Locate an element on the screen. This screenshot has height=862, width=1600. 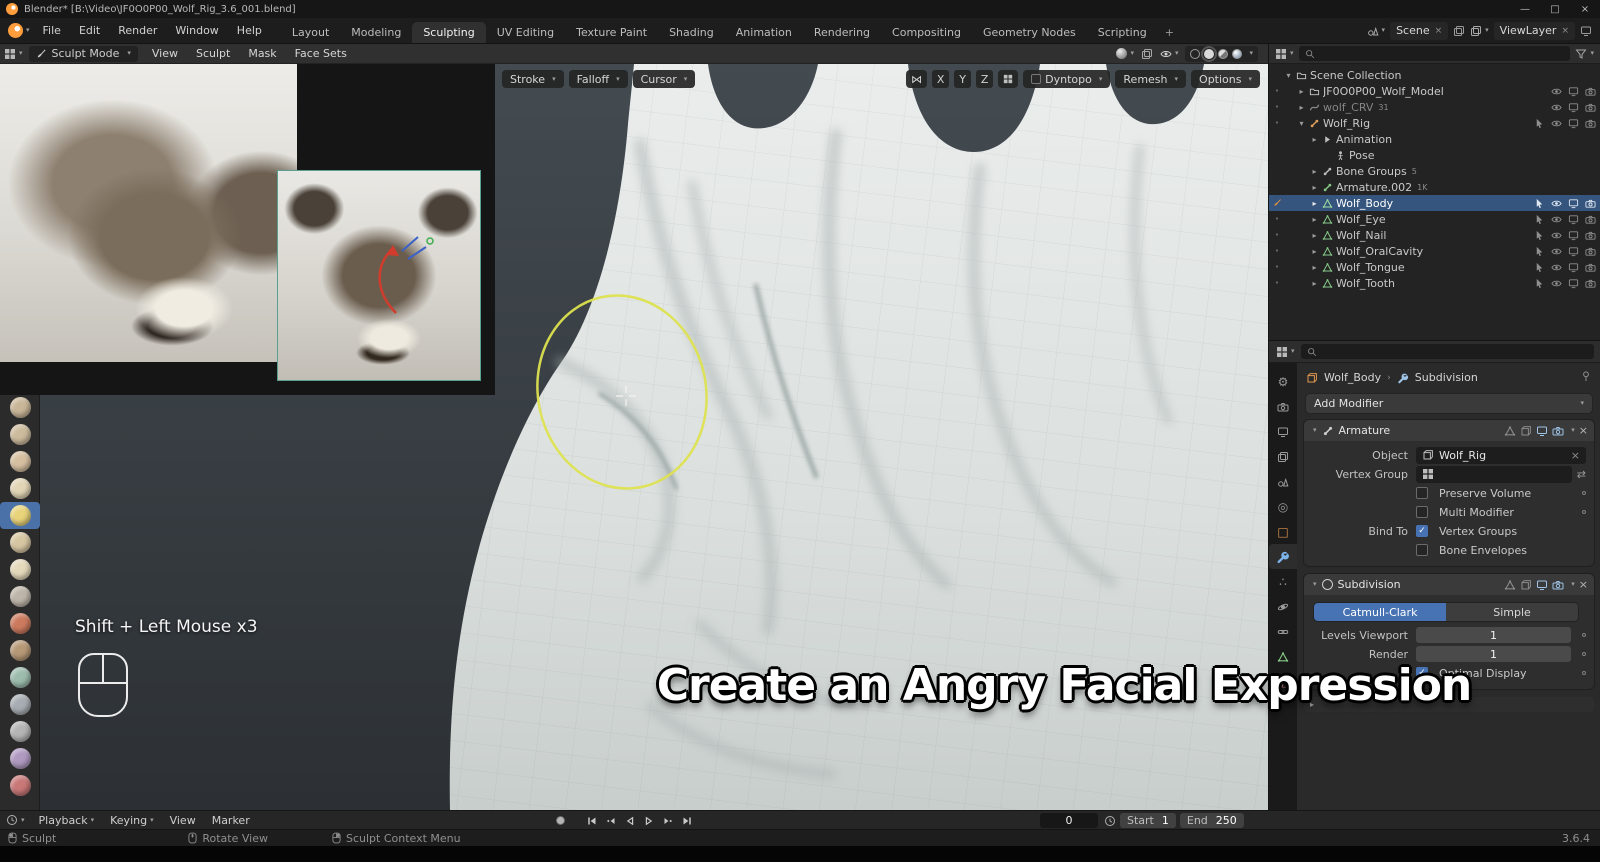
breadcrumb-object: Wolf_Body is located at coordinates (1352, 377).